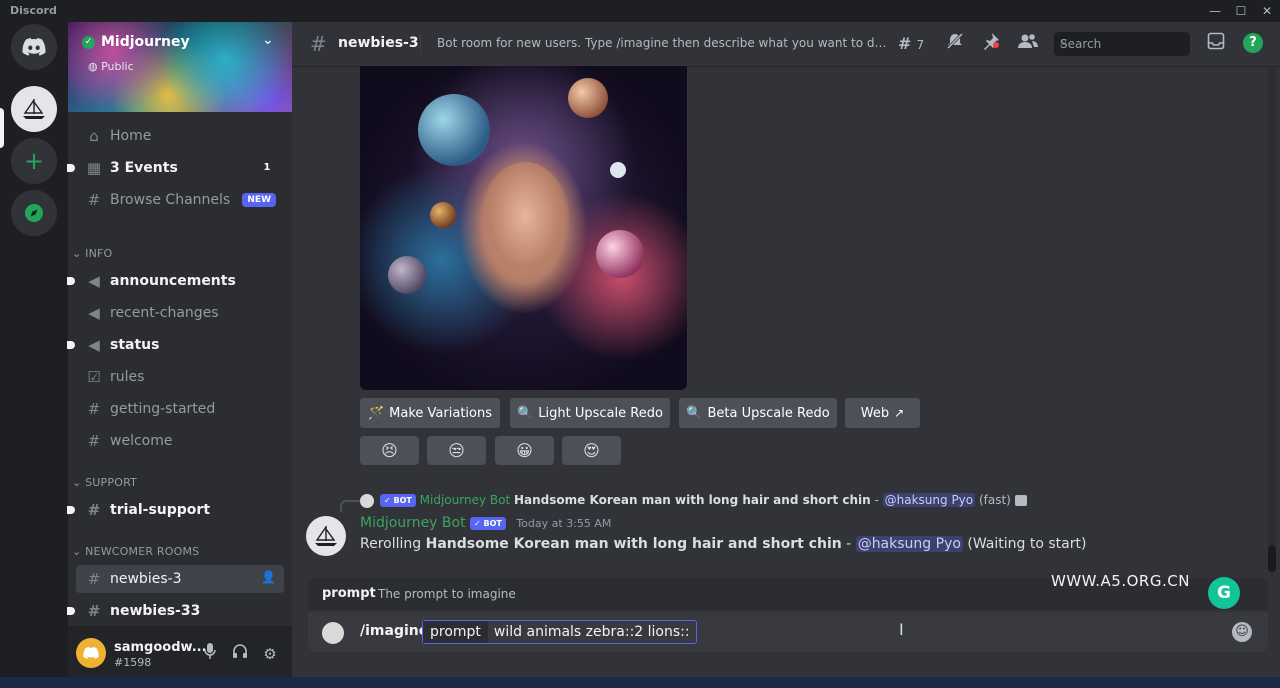 The height and width of the screenshot is (688, 1280). What do you see at coordinates (111, 66) in the screenshot?
I see `server-visibility: ◍ Public` at bounding box center [111, 66].